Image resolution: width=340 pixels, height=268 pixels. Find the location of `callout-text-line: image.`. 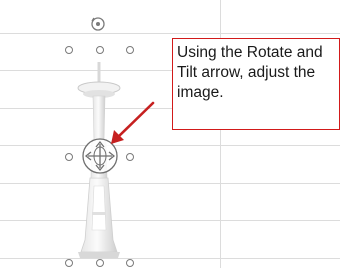

callout-text-line: image. is located at coordinates (200, 92).